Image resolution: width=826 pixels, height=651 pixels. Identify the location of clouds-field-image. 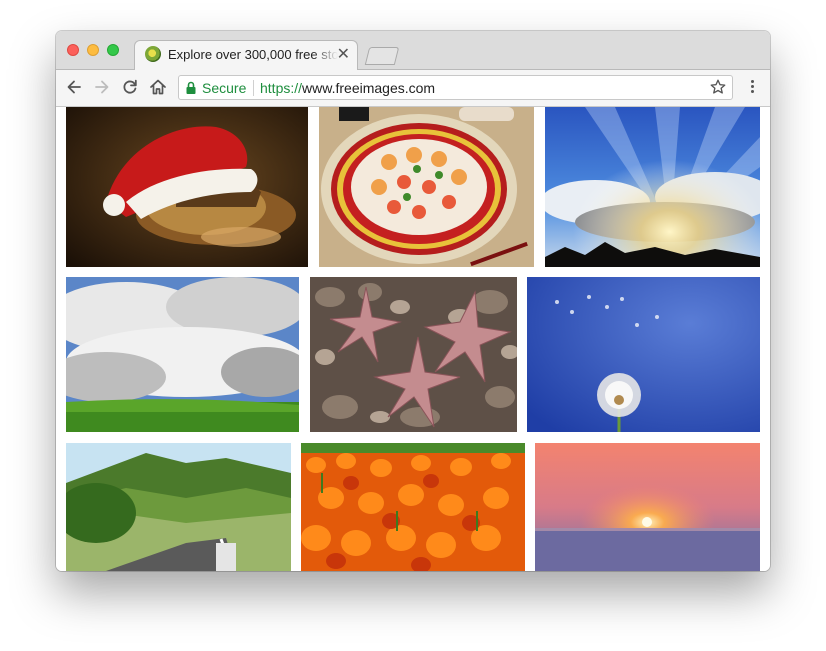
(182, 354).